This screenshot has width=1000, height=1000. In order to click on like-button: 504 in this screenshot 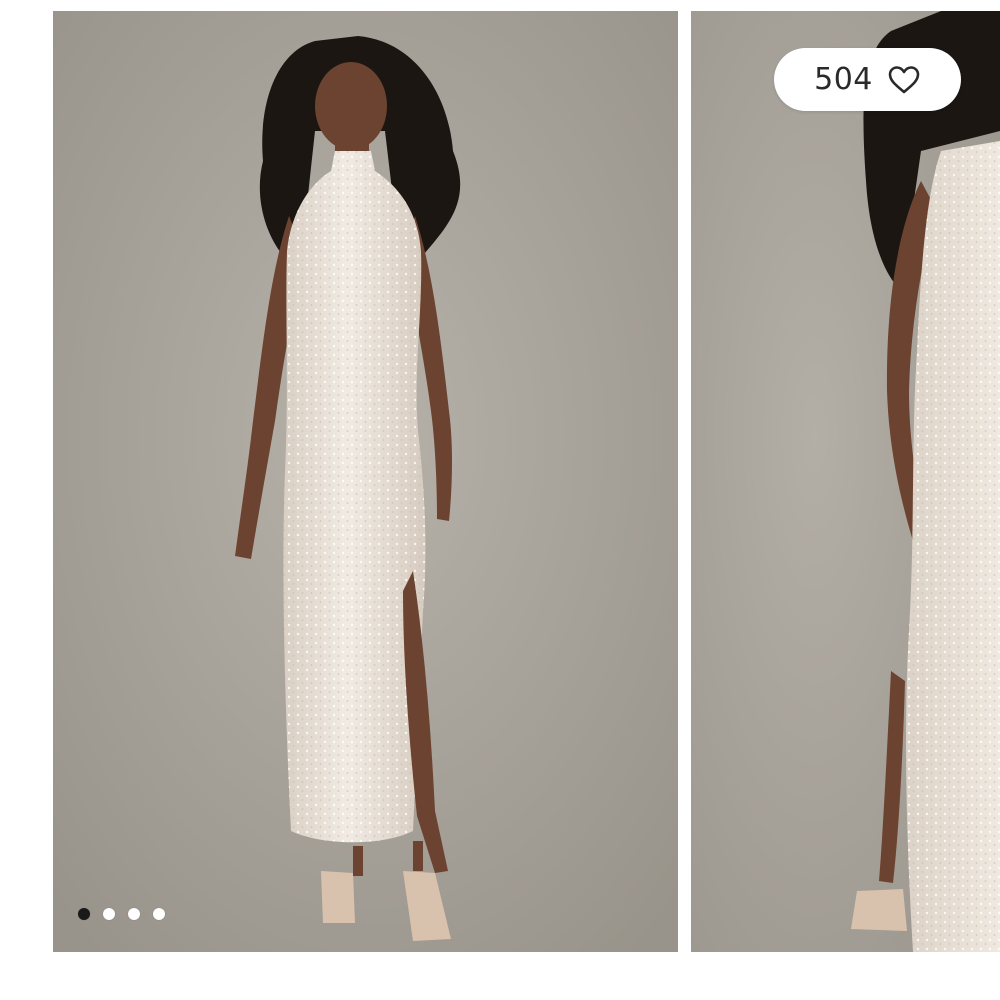, I will do `click(867, 79)`.